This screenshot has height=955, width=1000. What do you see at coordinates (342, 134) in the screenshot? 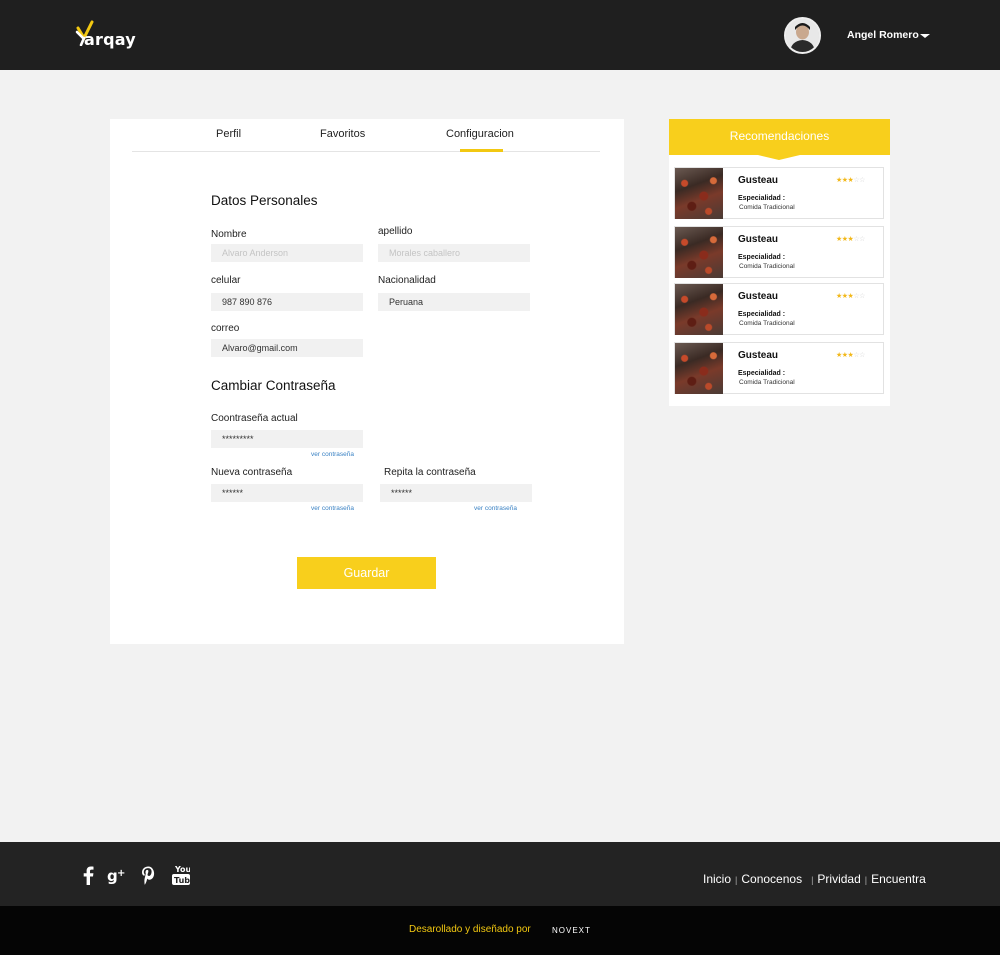
I see `tab-favoritos: Favoritos` at bounding box center [342, 134].